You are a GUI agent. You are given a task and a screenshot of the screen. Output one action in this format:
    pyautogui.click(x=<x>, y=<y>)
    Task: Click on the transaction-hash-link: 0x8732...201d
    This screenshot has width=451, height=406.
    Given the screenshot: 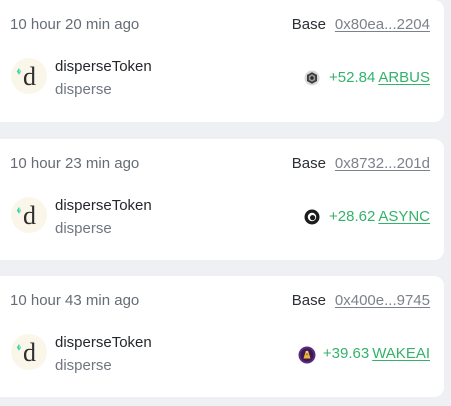 What is the action you would take?
    pyautogui.click(x=382, y=164)
    